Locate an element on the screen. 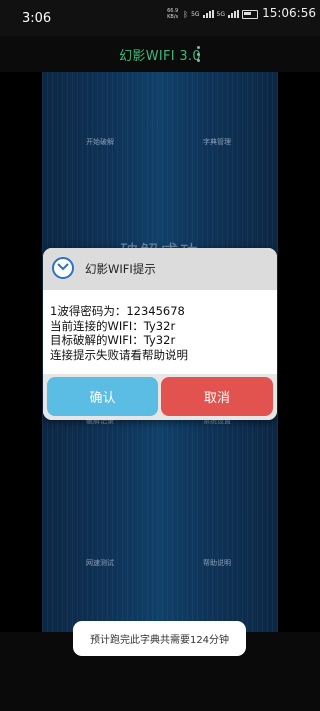 This screenshot has width=320, height=711. signal-label-1: 5G is located at coordinates (195, 14).